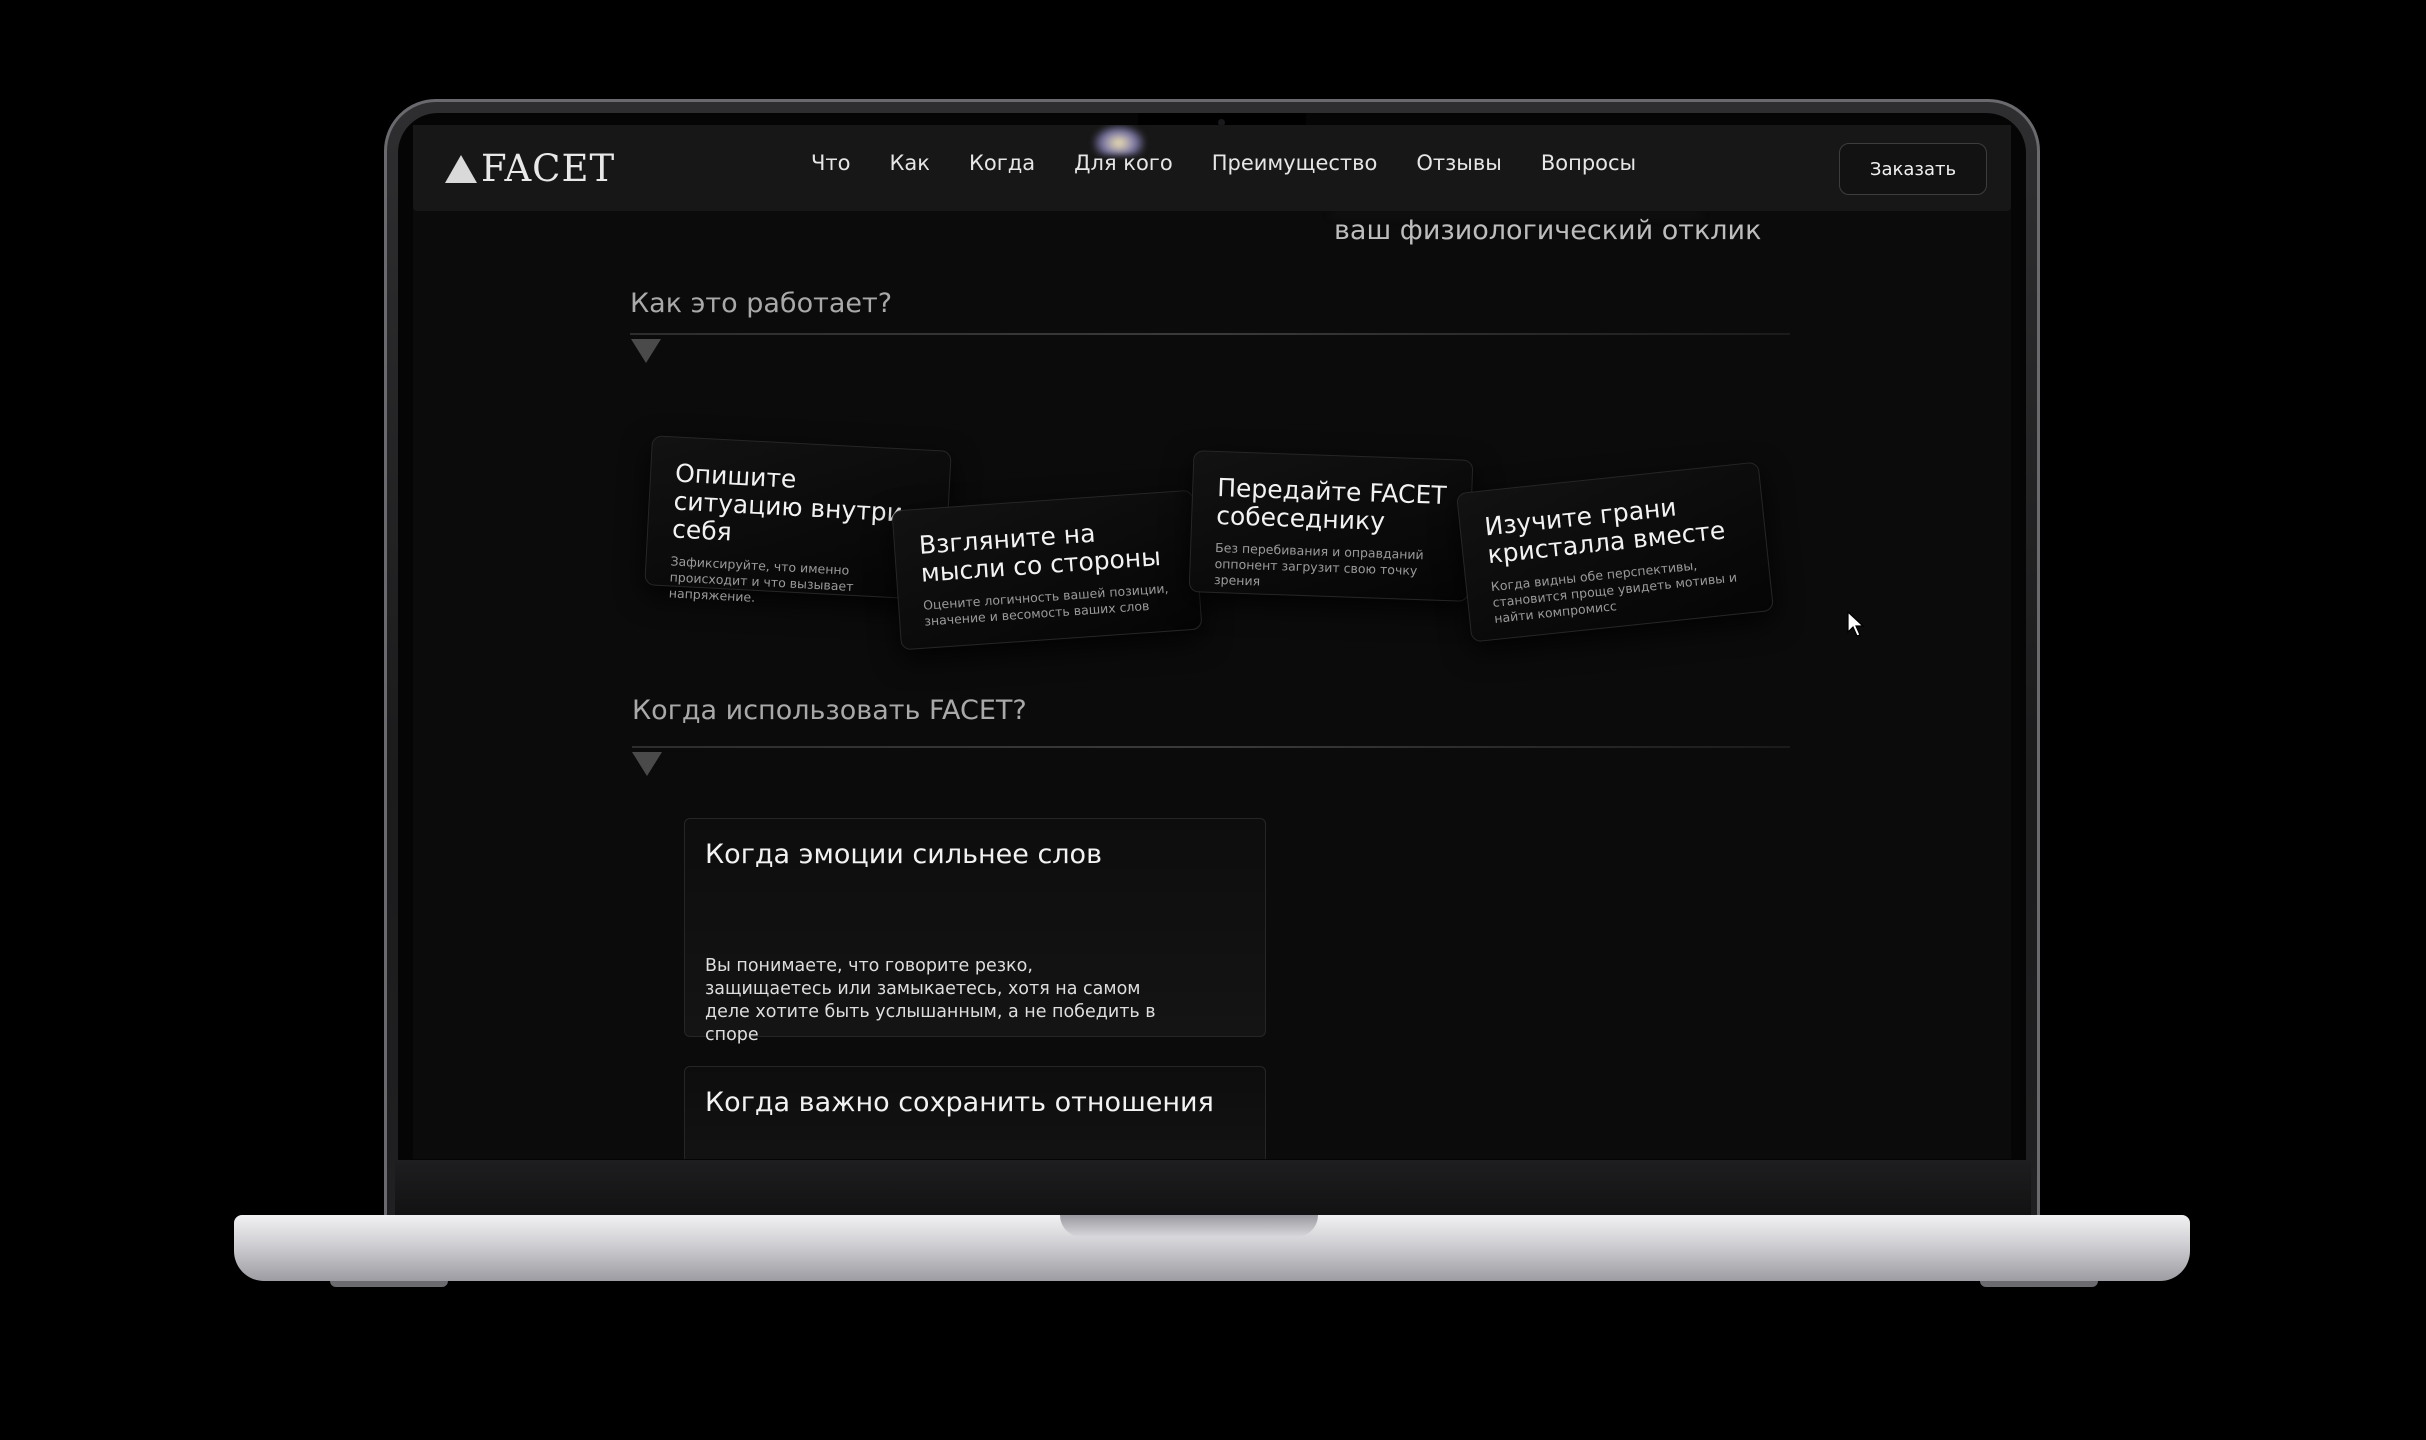 The image size is (2426, 1440). Describe the element at coordinates (903, 854) in the screenshot. I see `use-case-title: Когда эмоции сильнее слов` at that location.